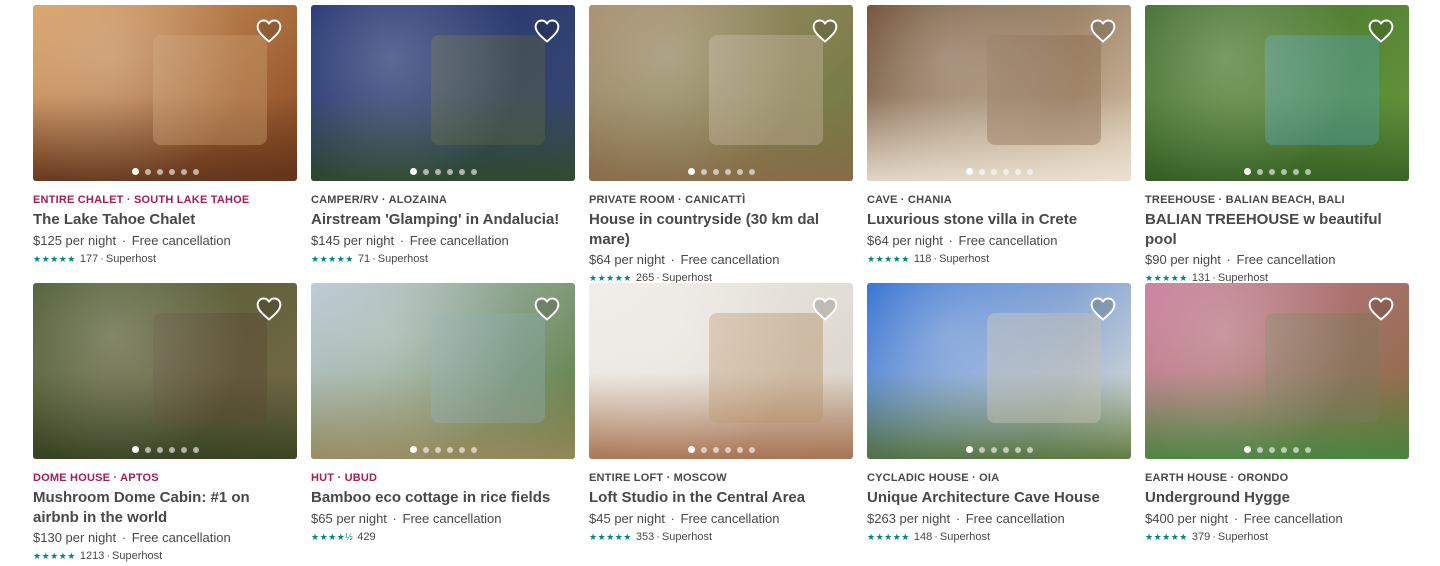 The width and height of the screenshot is (1440, 566). Describe the element at coordinates (165, 220) in the screenshot. I see `listing-title: The Lake Tahoe Chalet` at that location.